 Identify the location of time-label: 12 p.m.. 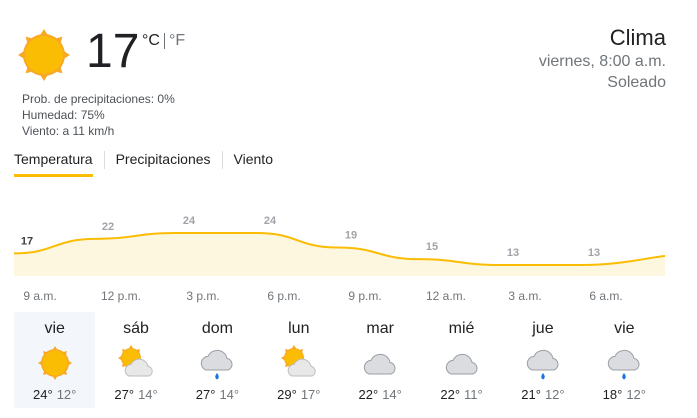
(121, 296).